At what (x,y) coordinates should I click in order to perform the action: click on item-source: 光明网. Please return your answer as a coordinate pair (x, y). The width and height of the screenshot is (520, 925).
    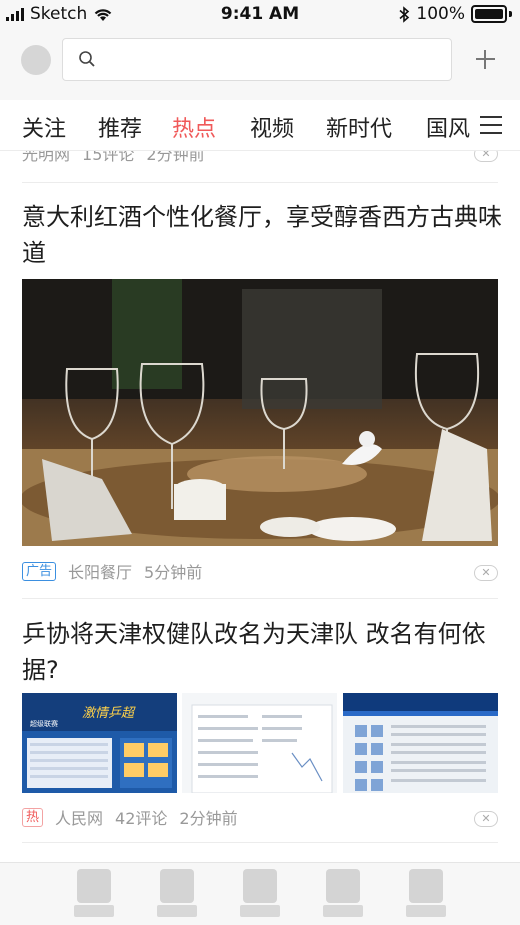
    Looking at the image, I should click on (46, 157).